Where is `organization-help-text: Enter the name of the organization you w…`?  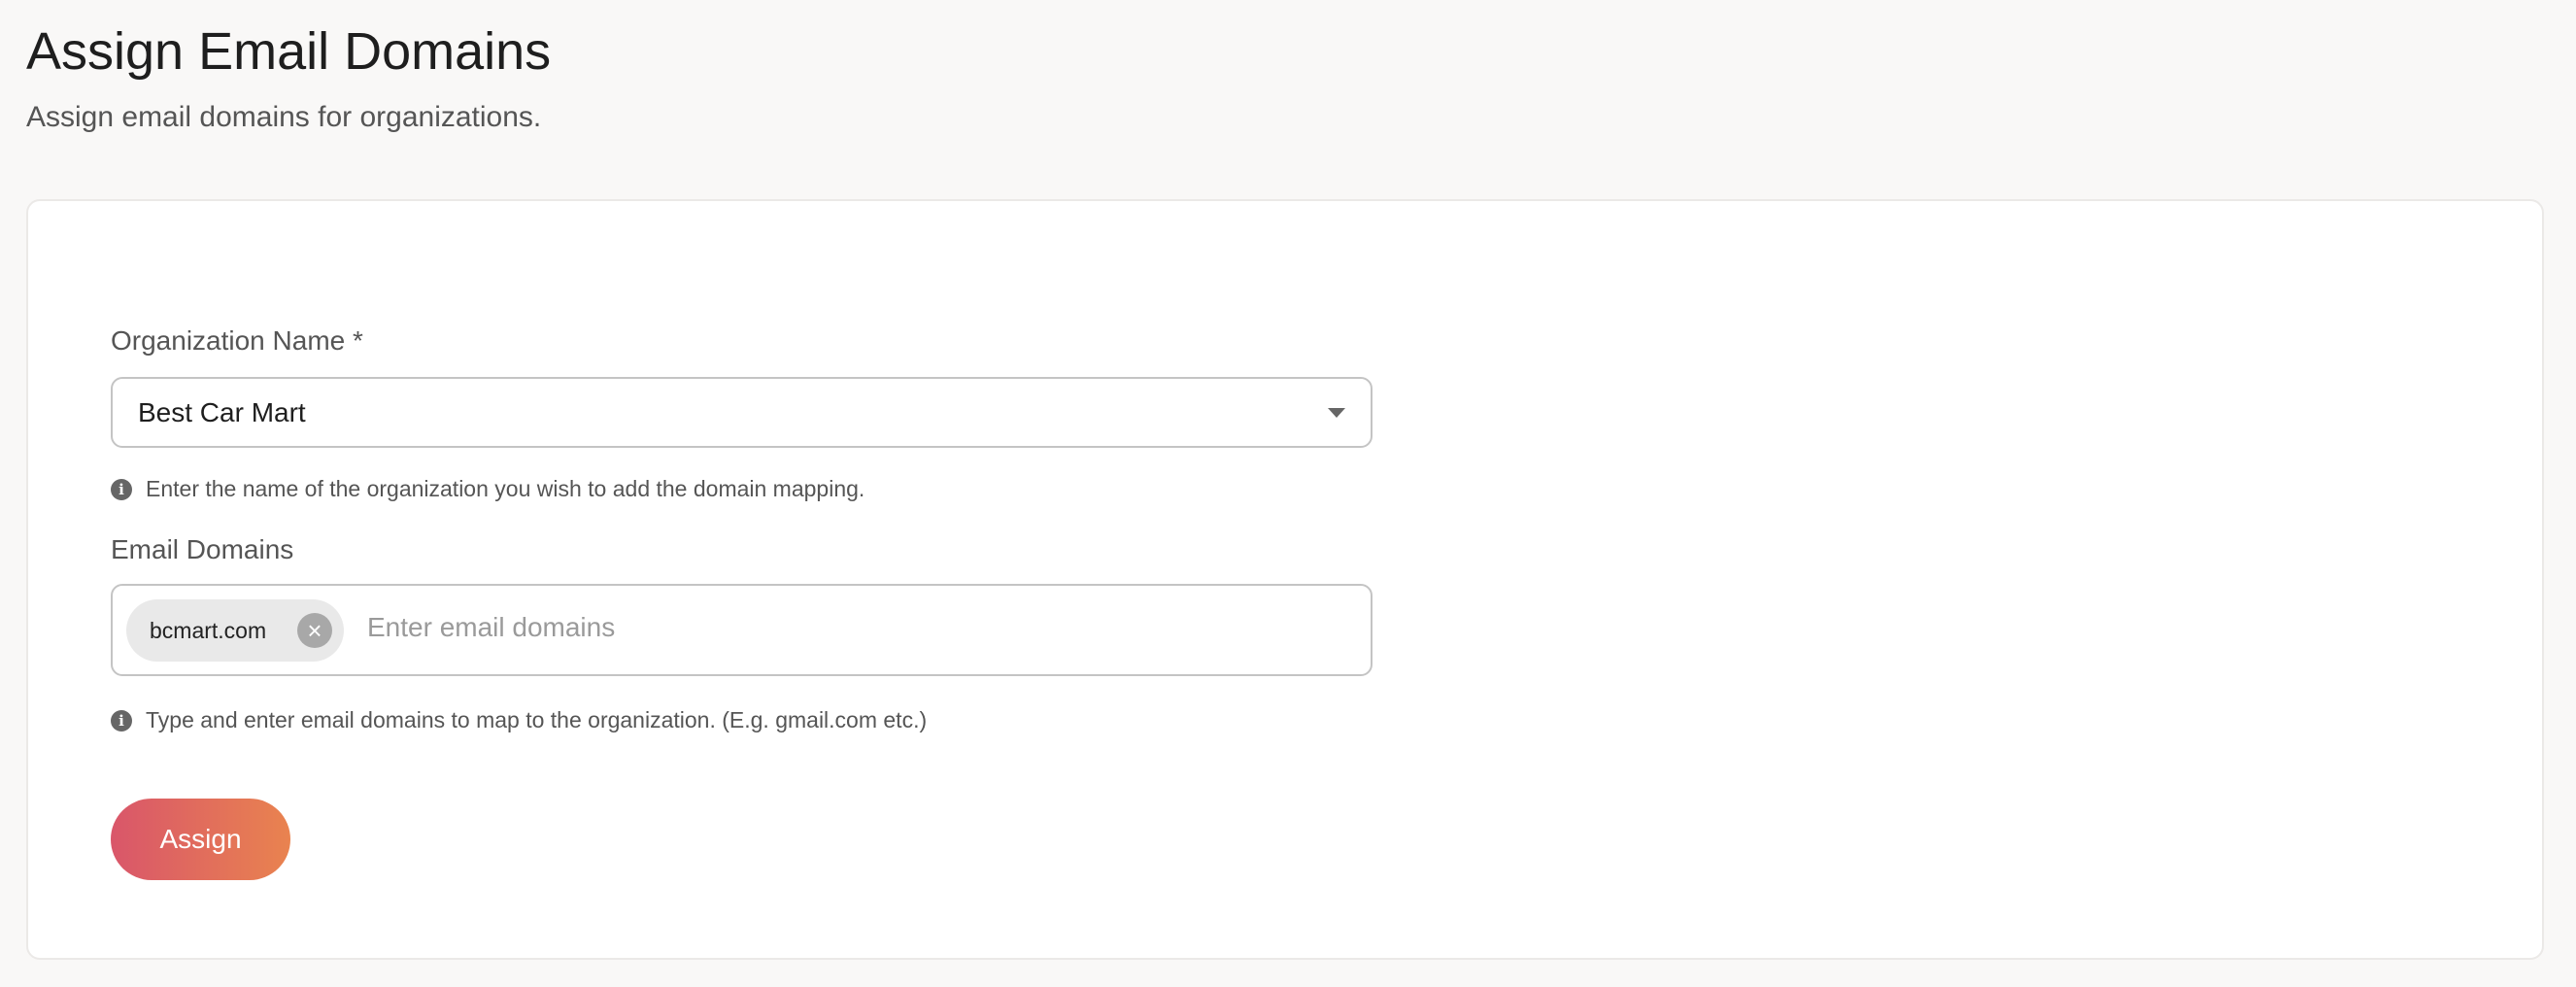 organization-help-text: Enter the name of the organization you w… is located at coordinates (505, 488).